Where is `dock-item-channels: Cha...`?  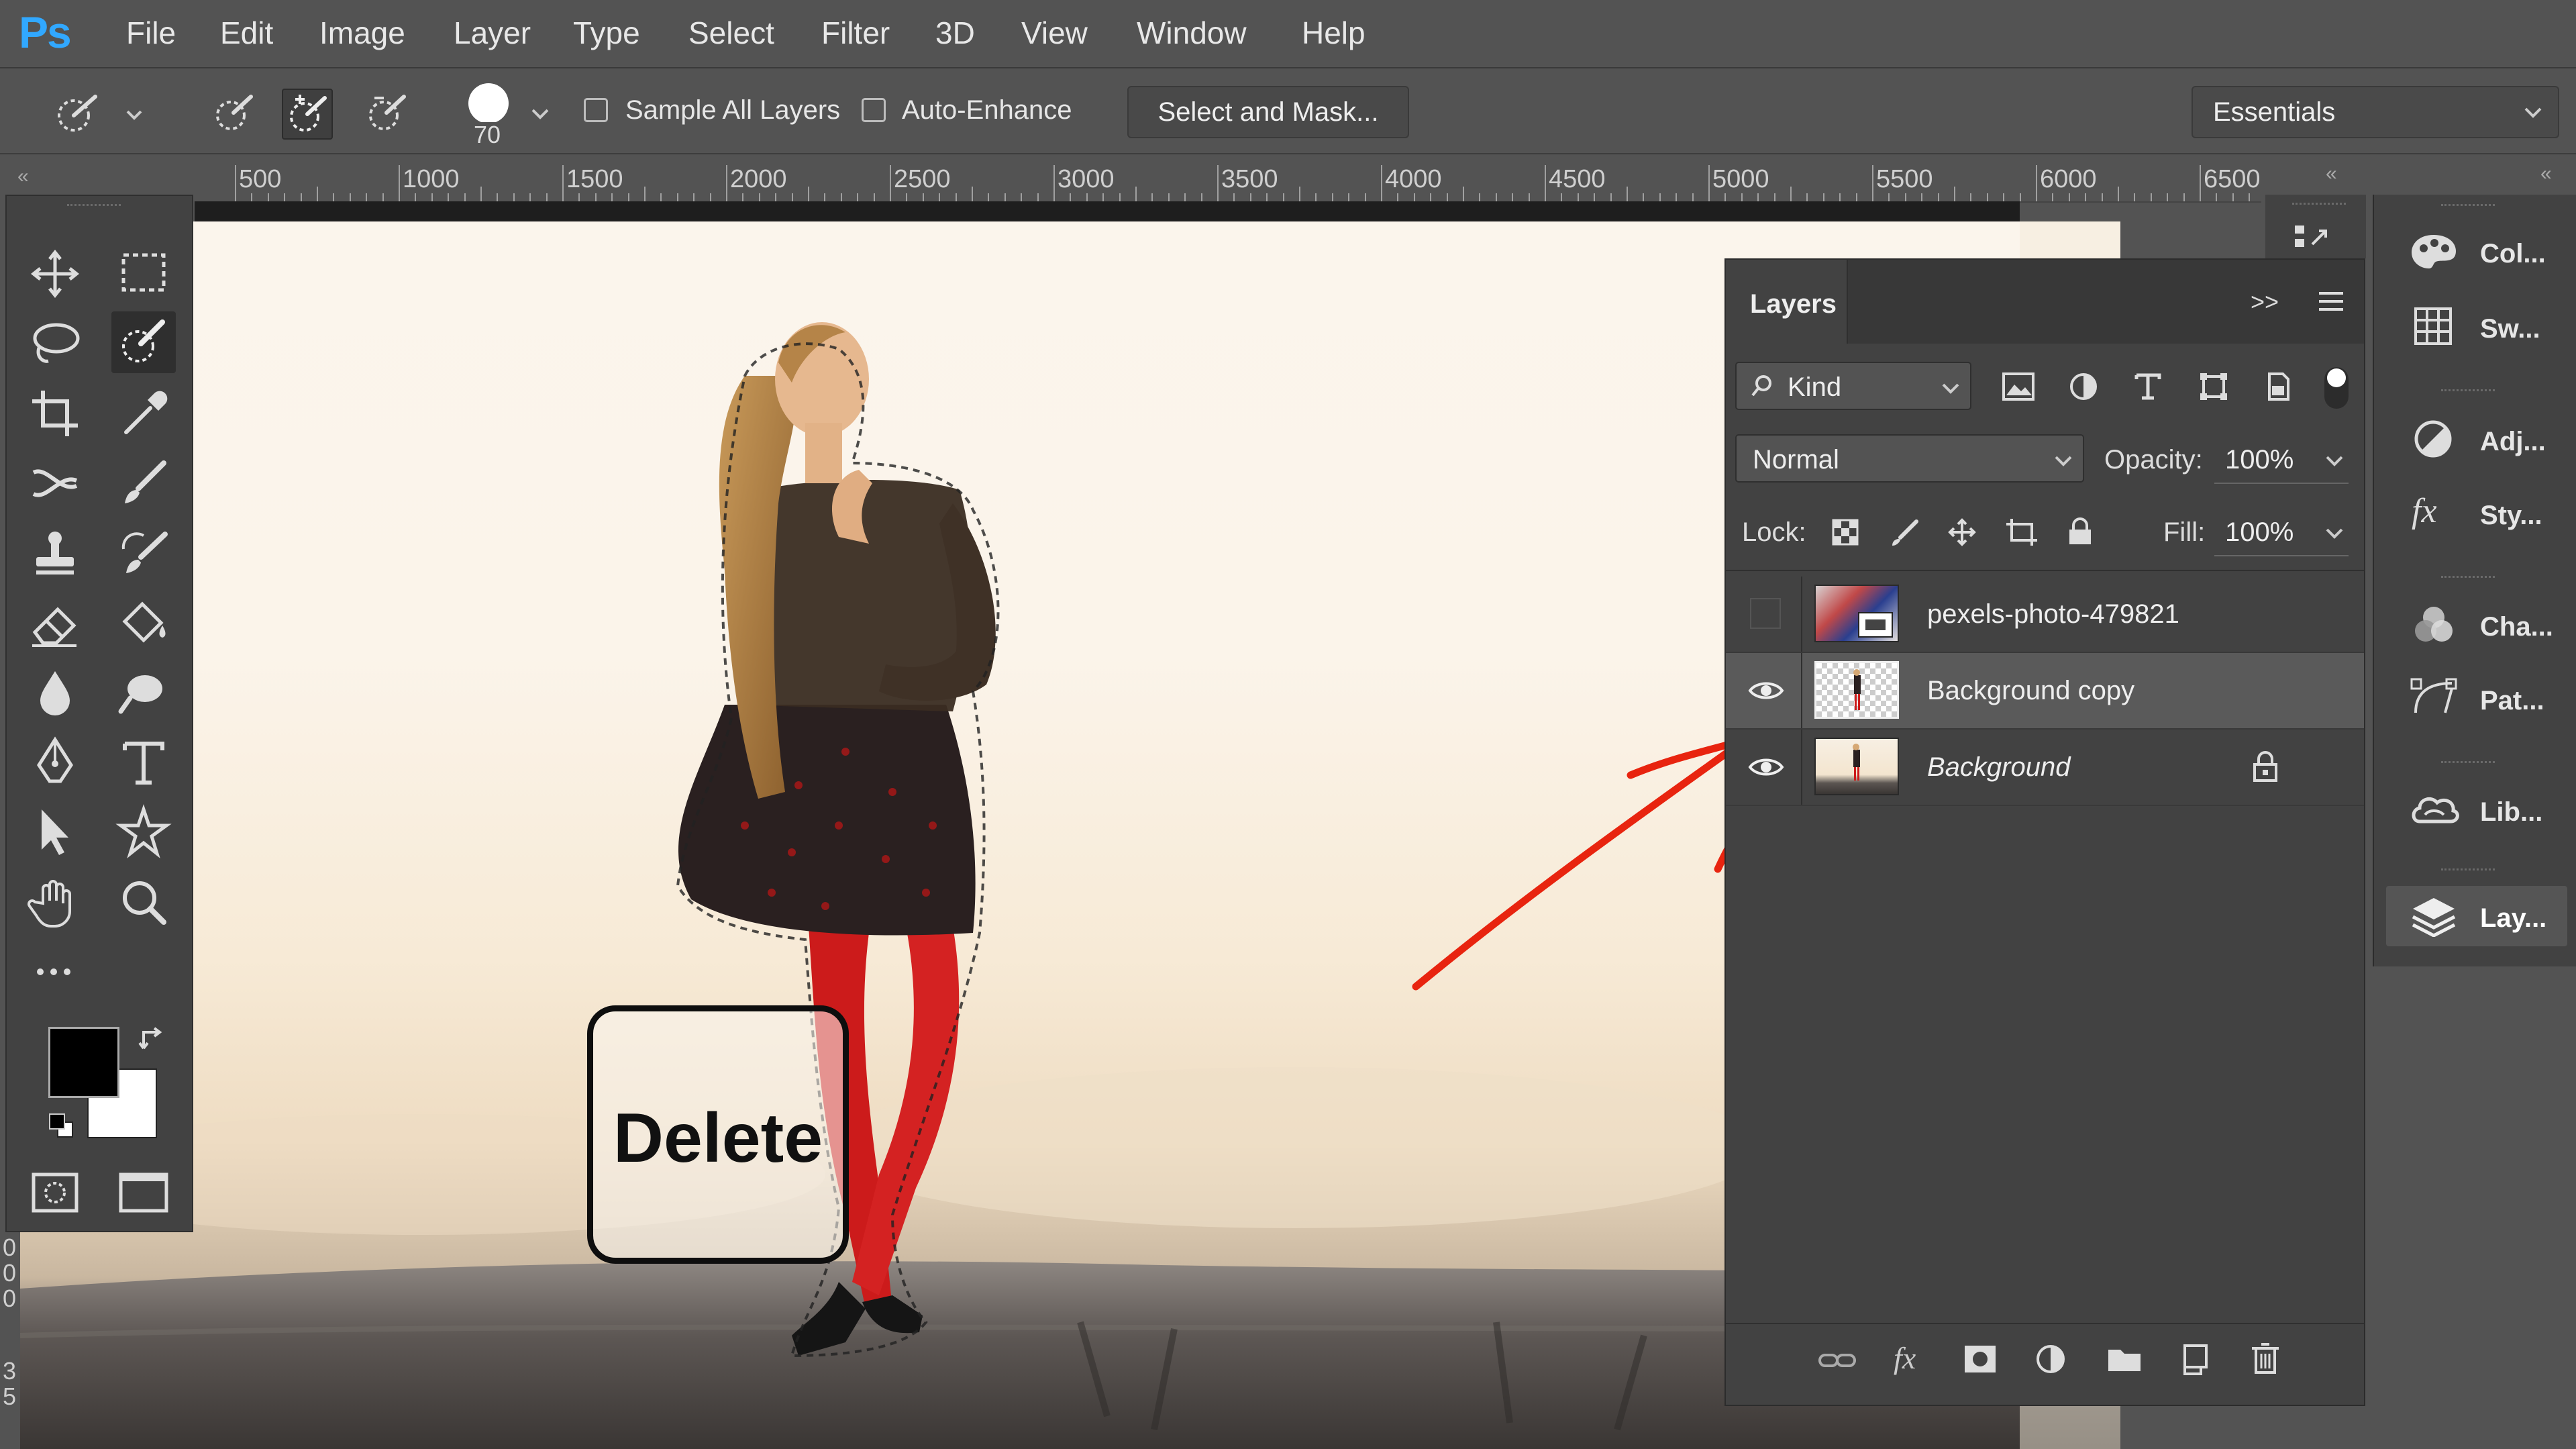 dock-item-channels: Cha... is located at coordinates (2476, 625).